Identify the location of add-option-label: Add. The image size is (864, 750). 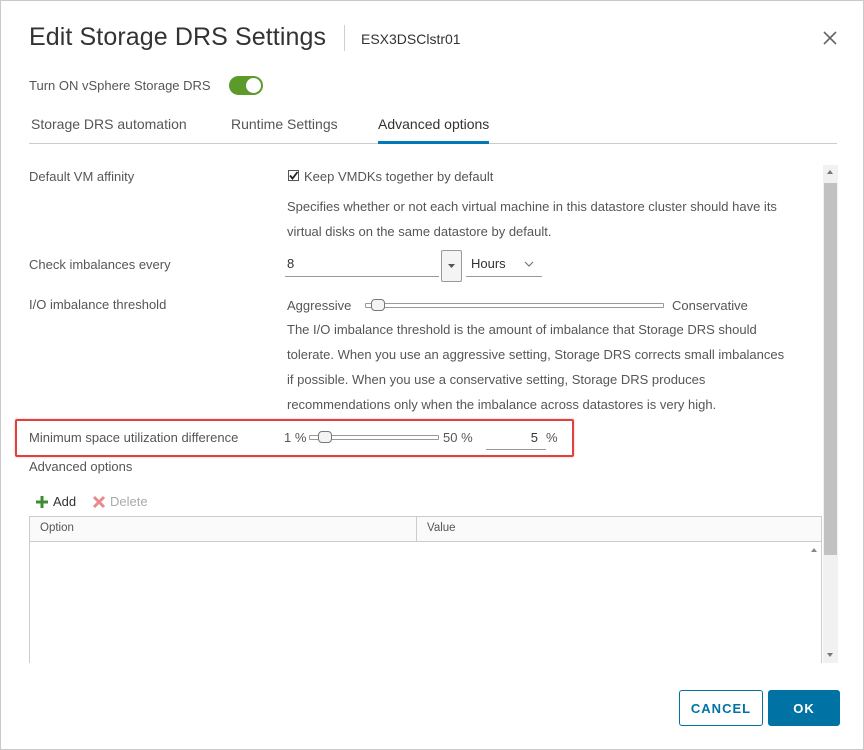
(65, 501).